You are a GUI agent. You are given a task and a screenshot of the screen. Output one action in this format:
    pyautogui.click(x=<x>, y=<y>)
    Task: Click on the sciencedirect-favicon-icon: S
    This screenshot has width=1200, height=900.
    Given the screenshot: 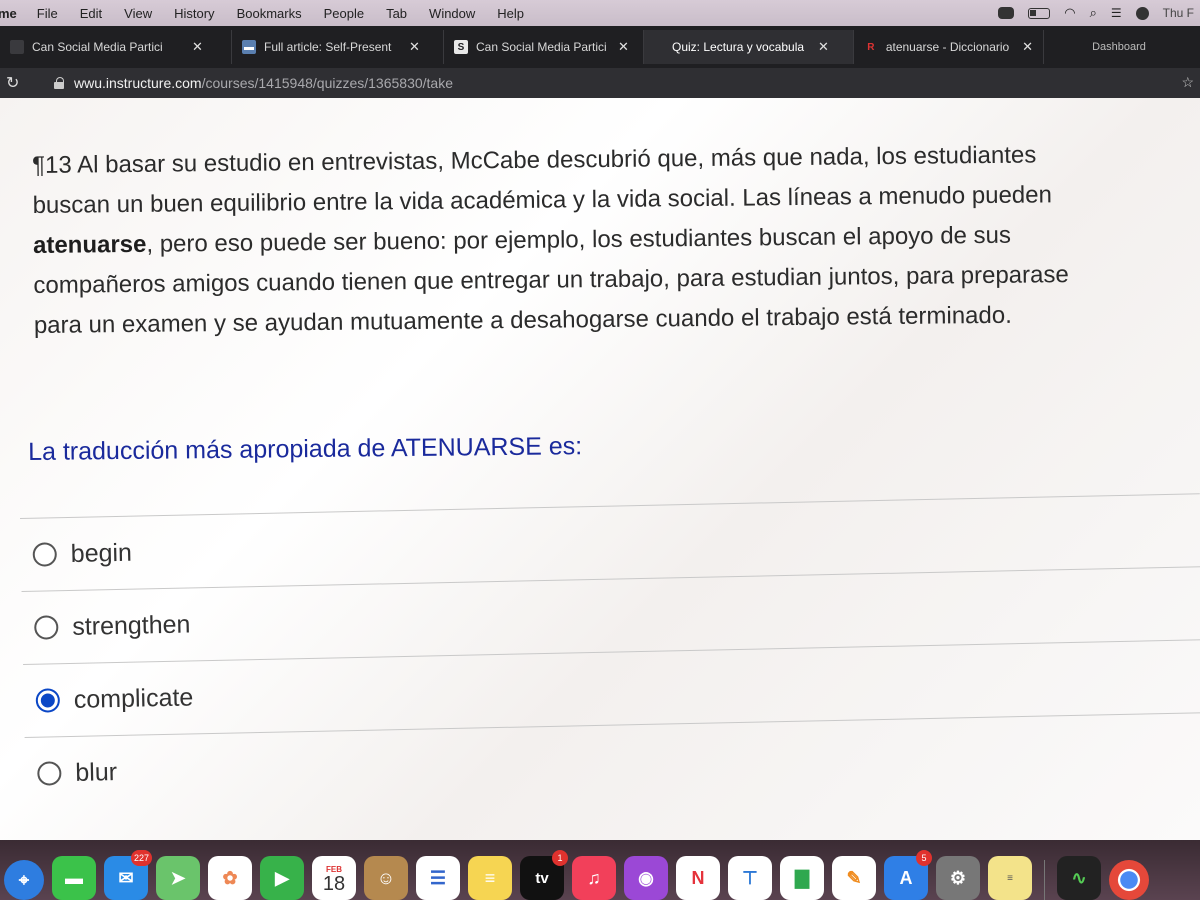 What is the action you would take?
    pyautogui.click(x=461, y=47)
    